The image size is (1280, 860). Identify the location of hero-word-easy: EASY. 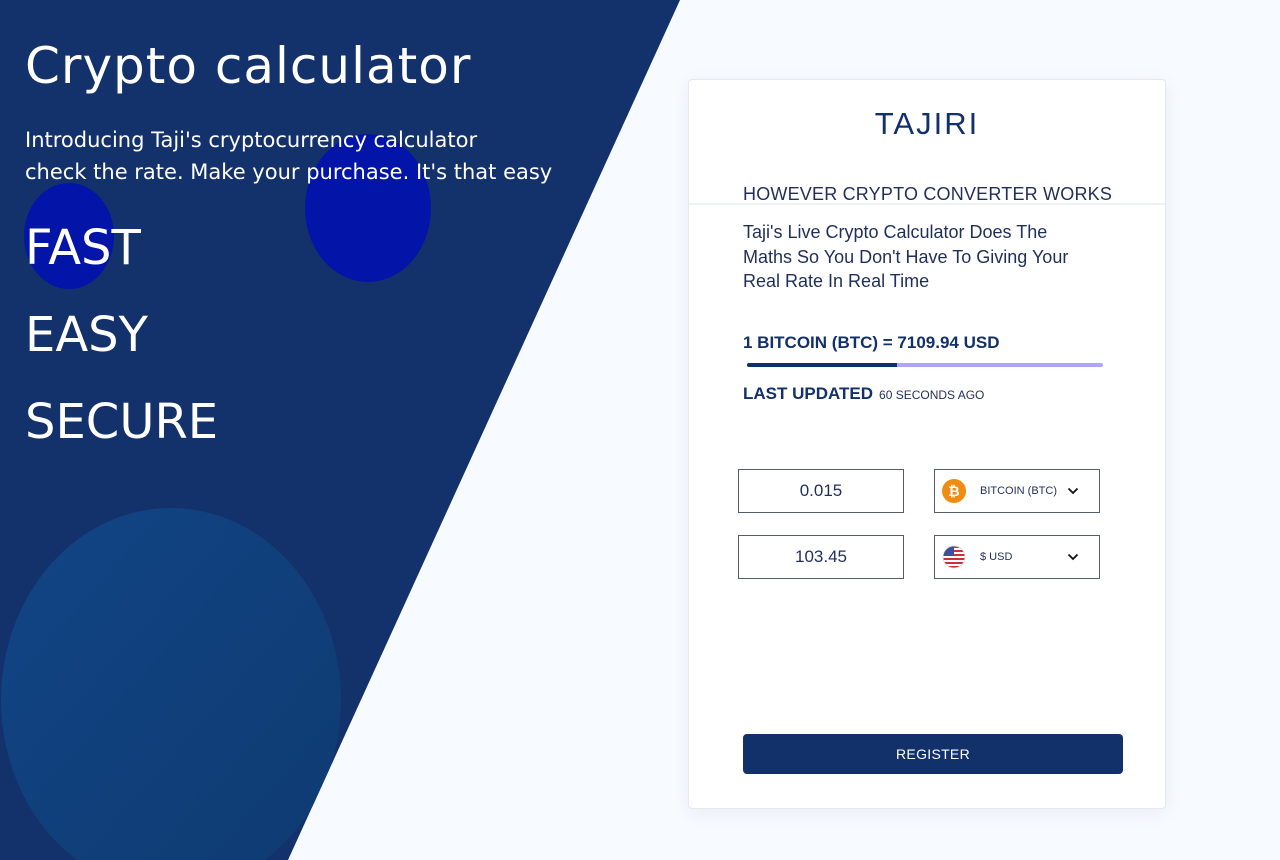
(86, 335).